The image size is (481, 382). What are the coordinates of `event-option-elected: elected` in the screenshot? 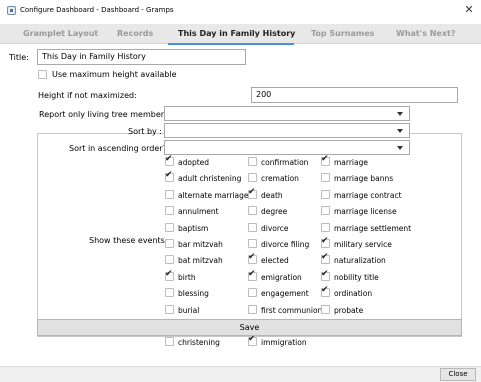 It's located at (268, 260).